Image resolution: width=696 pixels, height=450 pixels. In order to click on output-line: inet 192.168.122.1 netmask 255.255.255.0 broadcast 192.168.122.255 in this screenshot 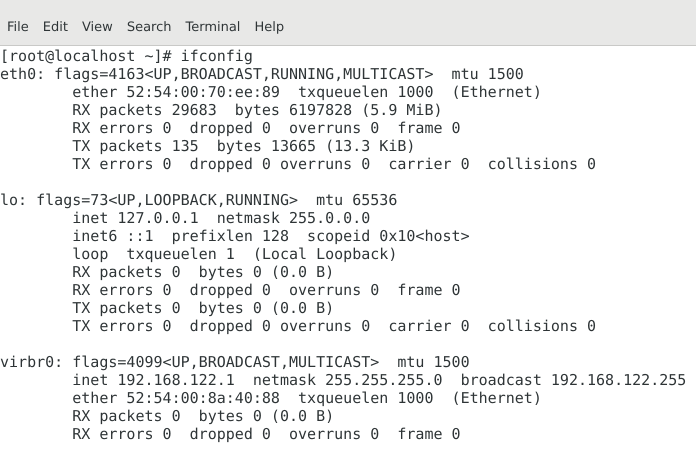, I will do `click(379, 380)`.